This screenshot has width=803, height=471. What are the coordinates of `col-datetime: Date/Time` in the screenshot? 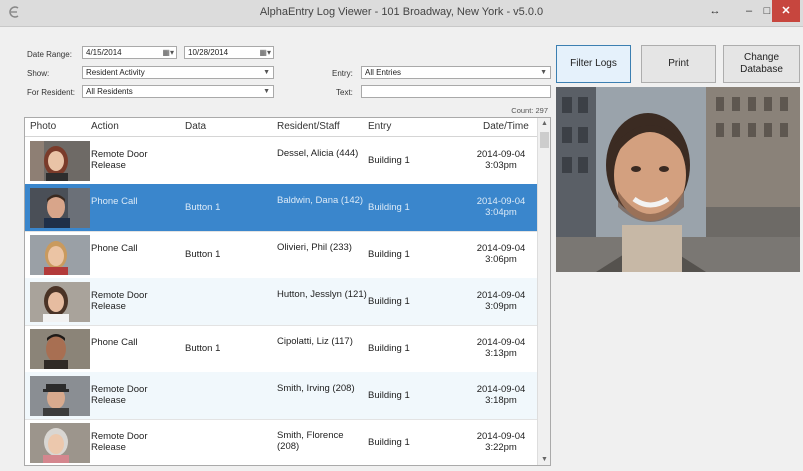 It's located at (506, 126).